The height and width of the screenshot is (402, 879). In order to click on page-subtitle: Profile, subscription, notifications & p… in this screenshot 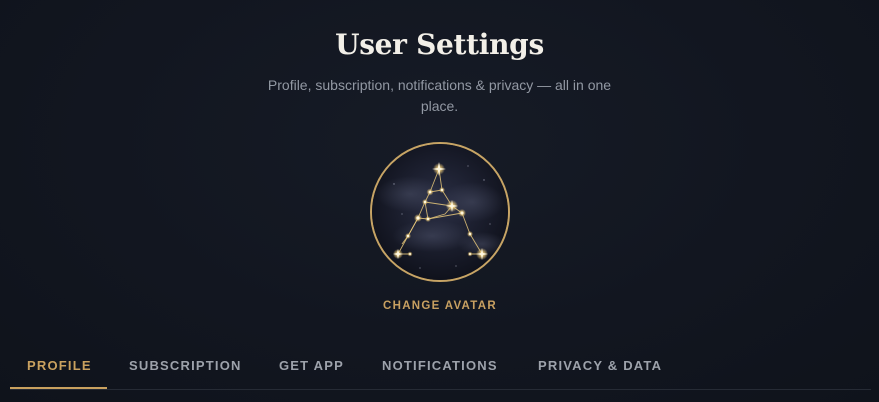, I will do `click(439, 95)`.